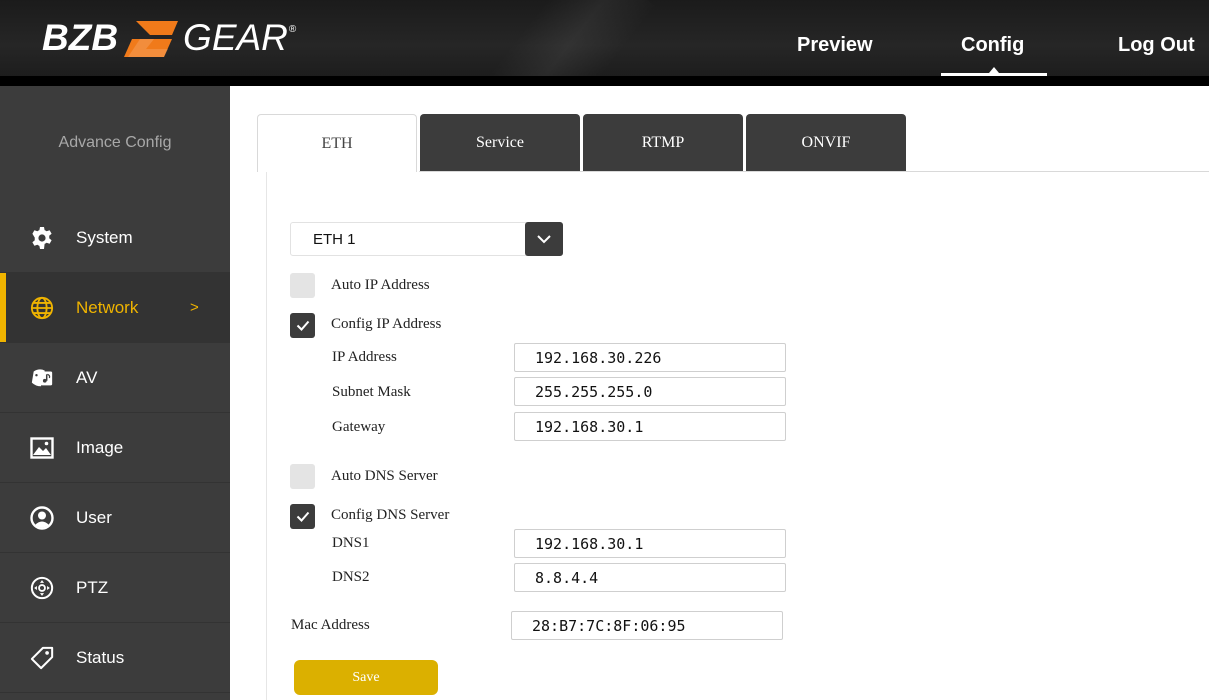  What do you see at coordinates (371, 392) in the screenshot?
I see `subnet-mask-label: Subnet Mask` at bounding box center [371, 392].